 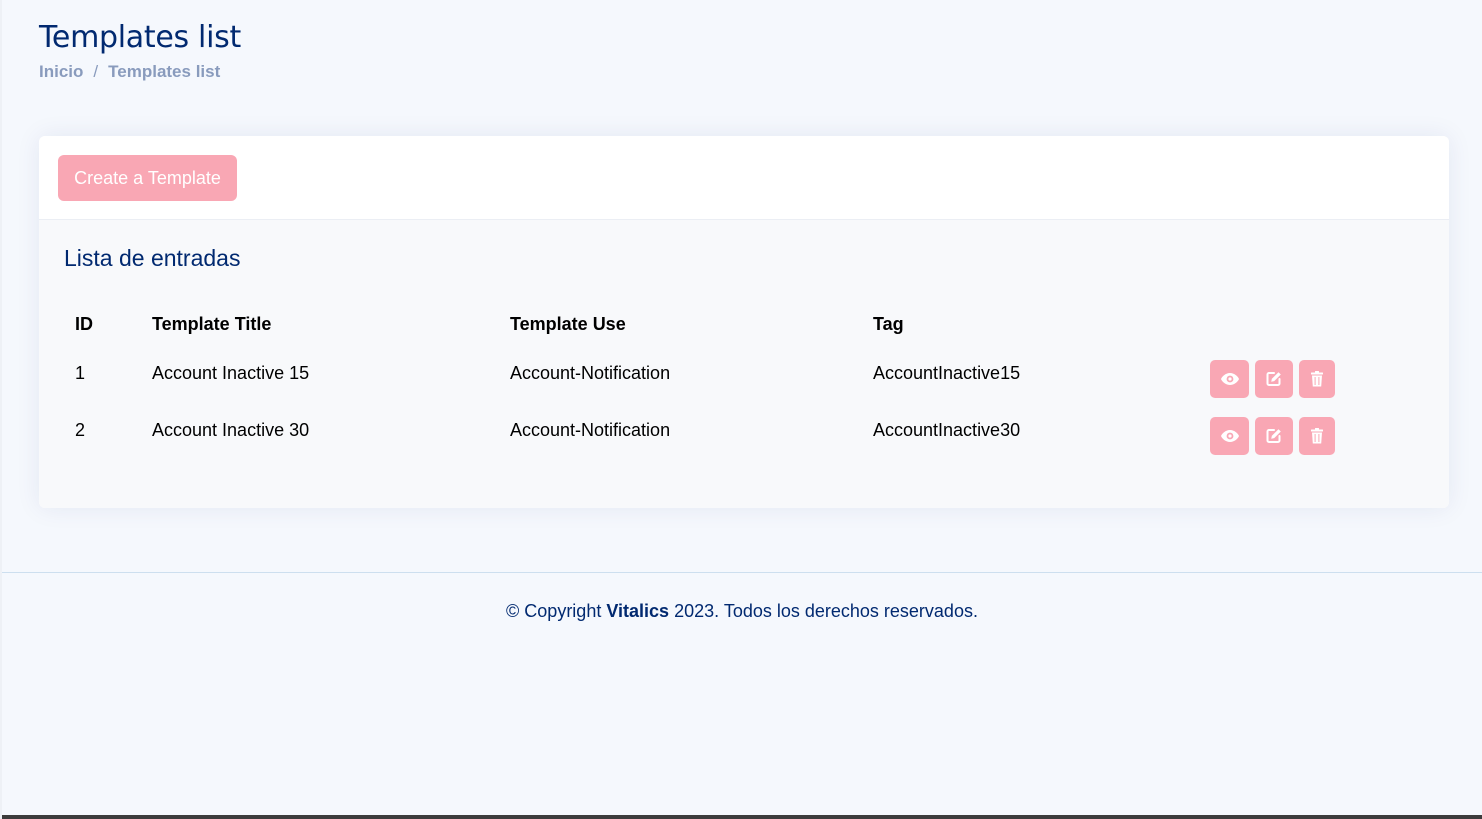 I want to click on column-header-use: Template Use, so click(x=568, y=324).